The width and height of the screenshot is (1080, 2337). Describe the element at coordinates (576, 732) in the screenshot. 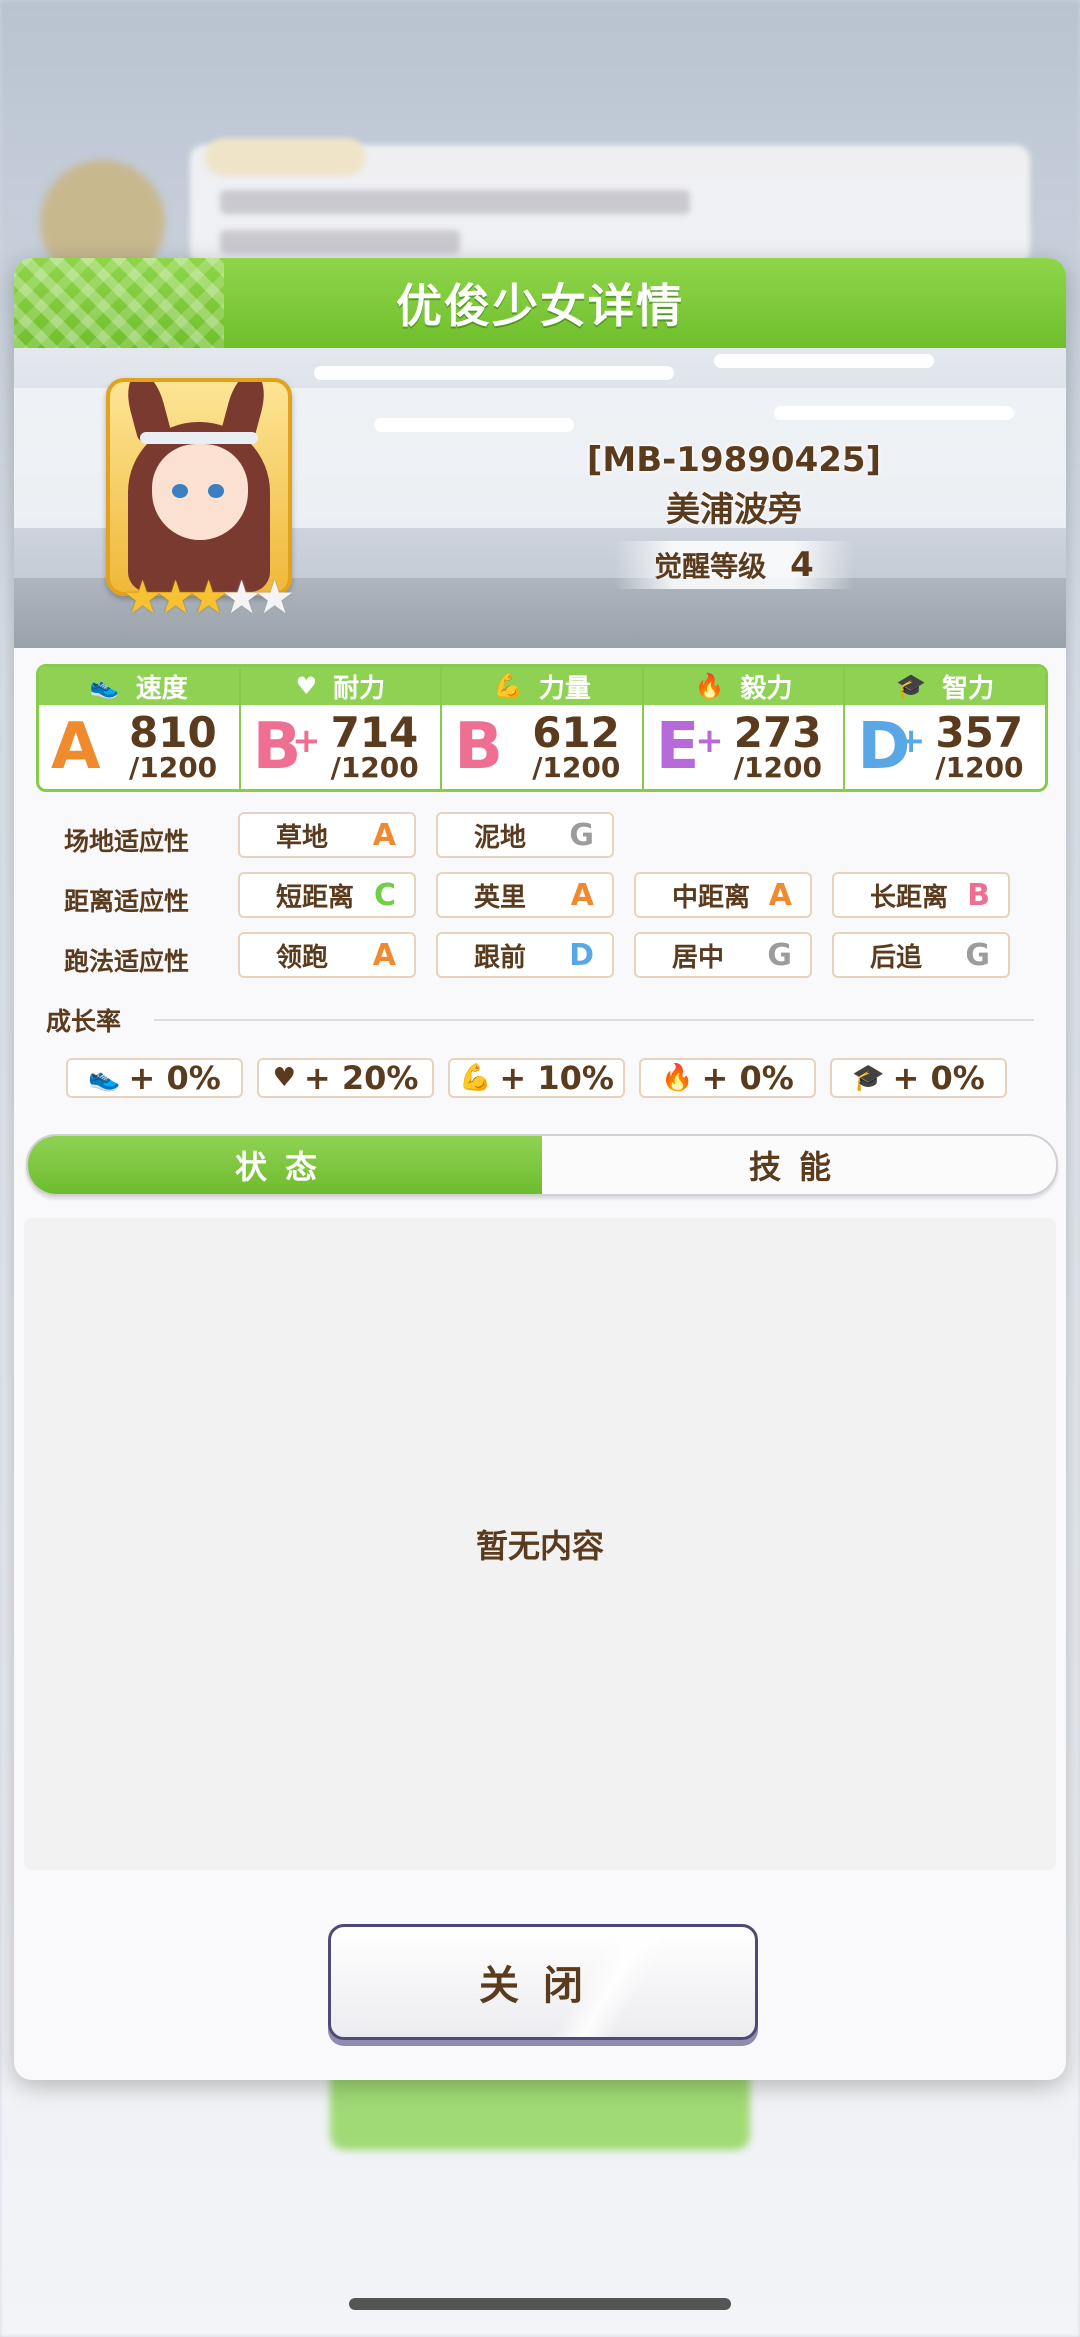

I see `stat-value: 612` at that location.